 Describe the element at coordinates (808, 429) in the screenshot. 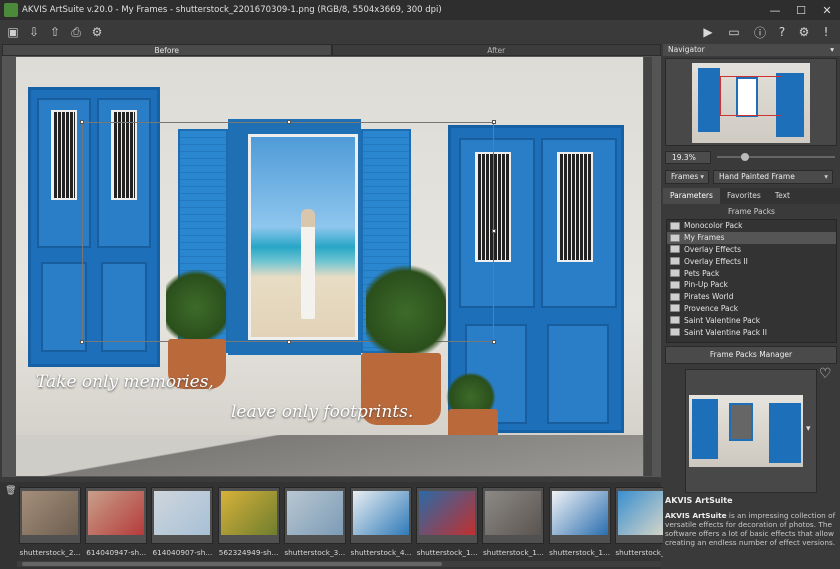

I see `chevron-down-icon: ▾` at that location.